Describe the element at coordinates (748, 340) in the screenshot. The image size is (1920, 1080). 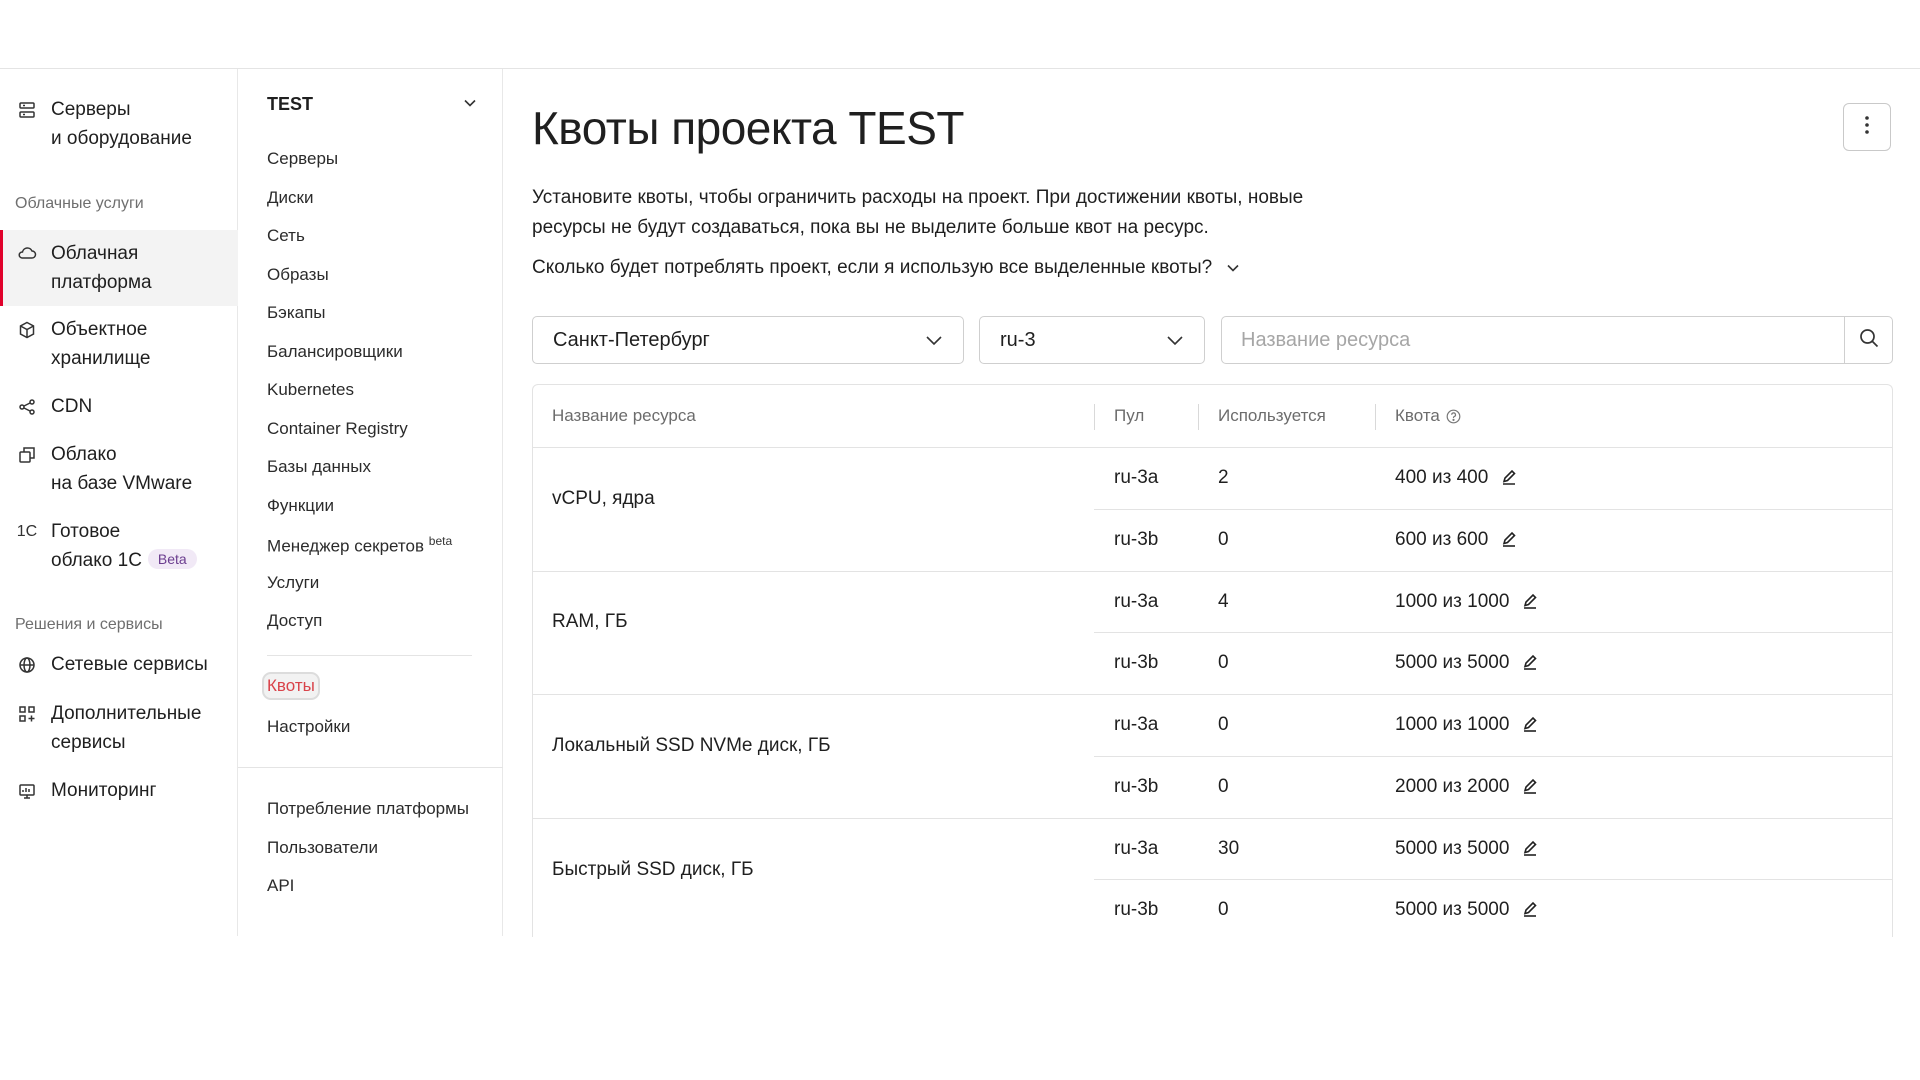
I see `region-select: Санкт-Петербург` at that location.